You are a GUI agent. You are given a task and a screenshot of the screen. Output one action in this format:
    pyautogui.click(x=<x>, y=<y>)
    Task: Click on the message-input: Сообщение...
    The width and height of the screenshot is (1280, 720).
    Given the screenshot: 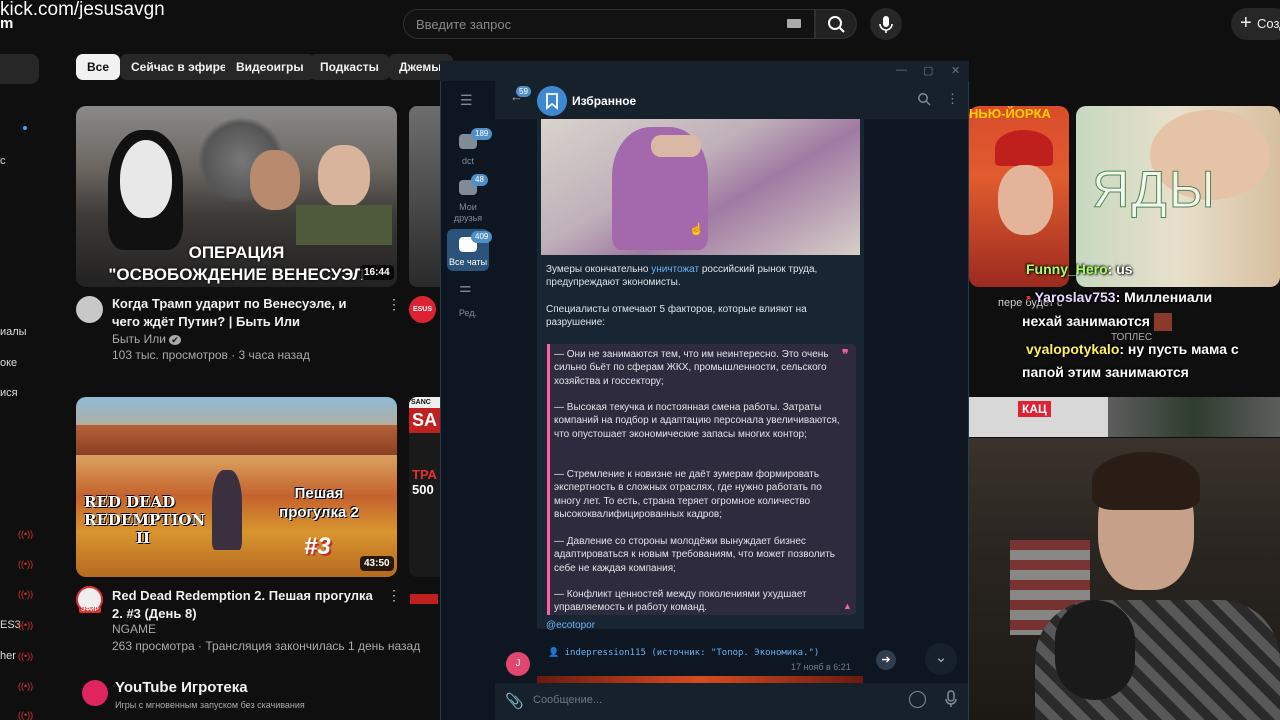 What is the action you would take?
    pyautogui.click(x=567, y=700)
    